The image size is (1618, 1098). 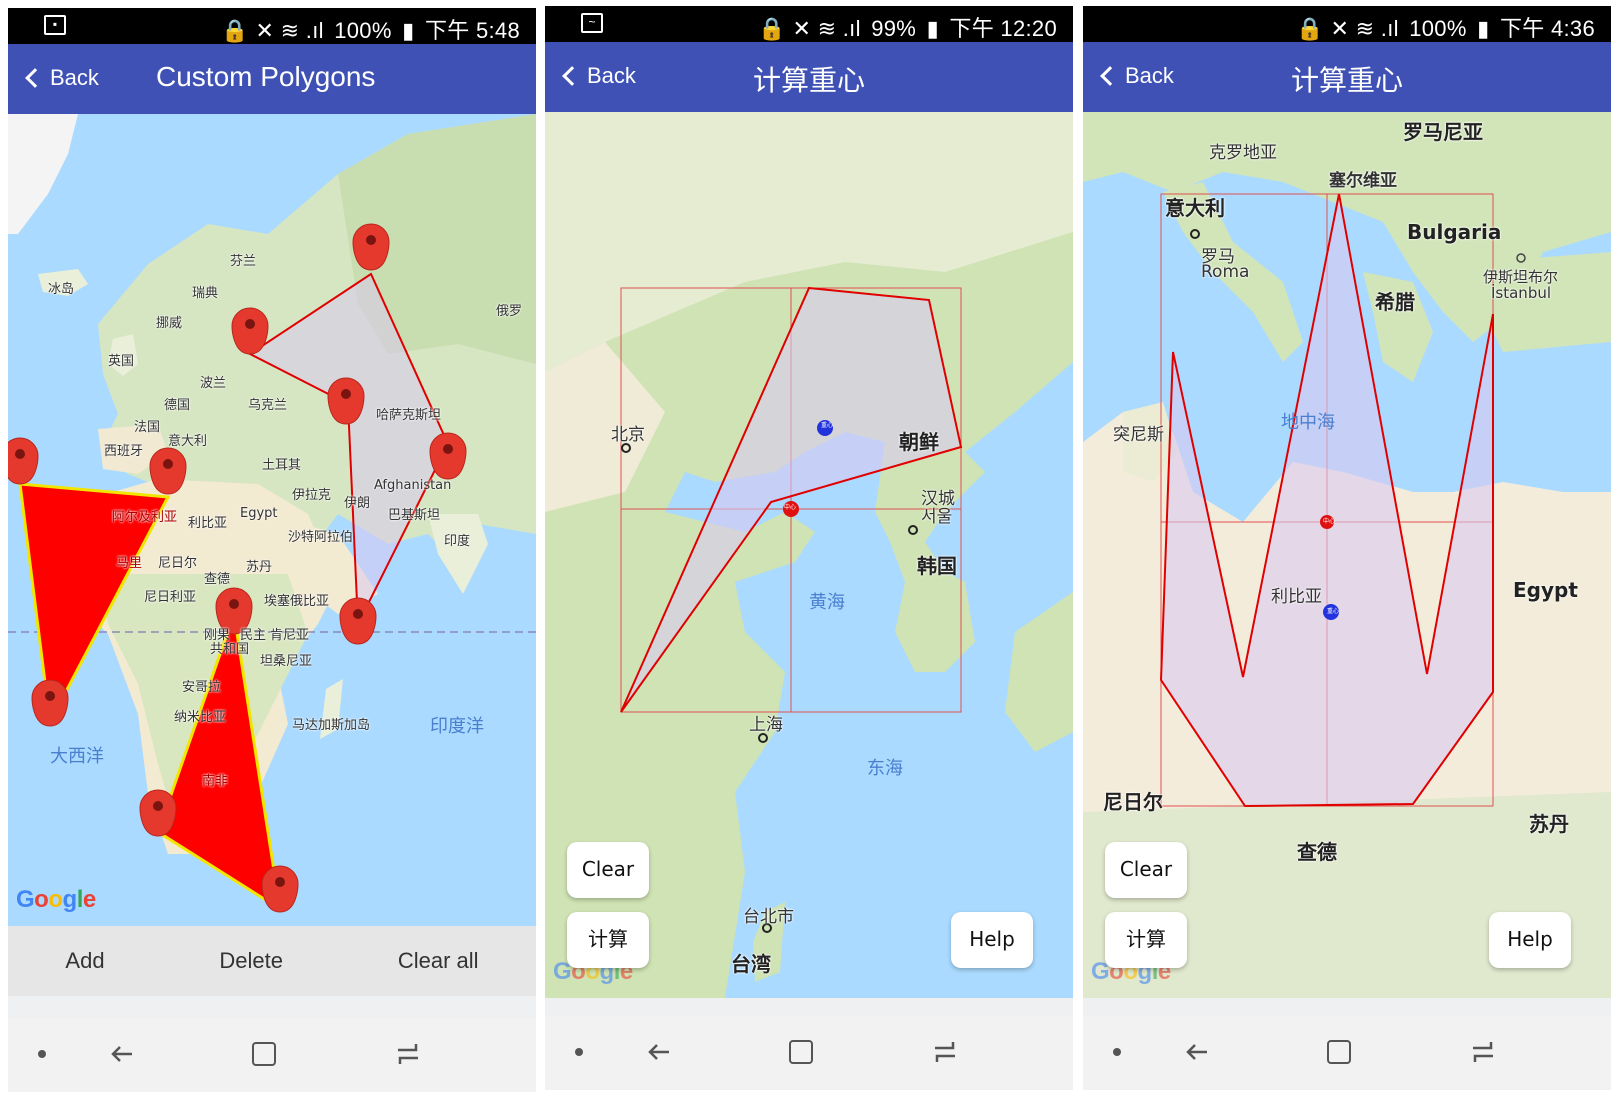 I want to click on map-label: 地中海, so click(x=1308, y=422).